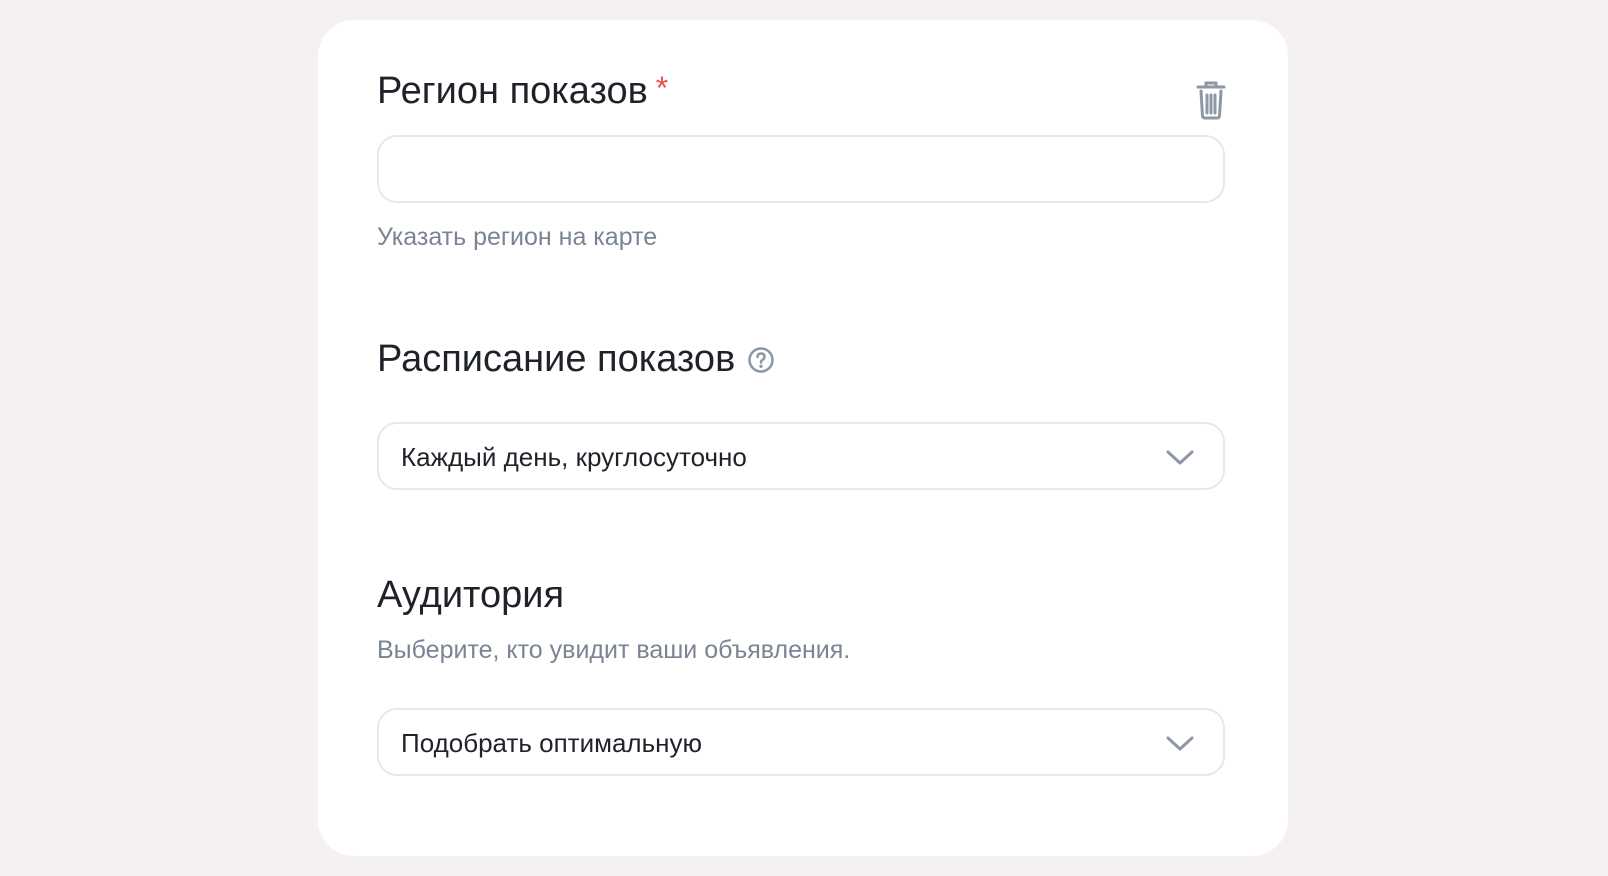 The height and width of the screenshot is (876, 1608). What do you see at coordinates (574, 457) in the screenshot?
I see `schedule-selected-value: Каждый день, круглосуточно` at bounding box center [574, 457].